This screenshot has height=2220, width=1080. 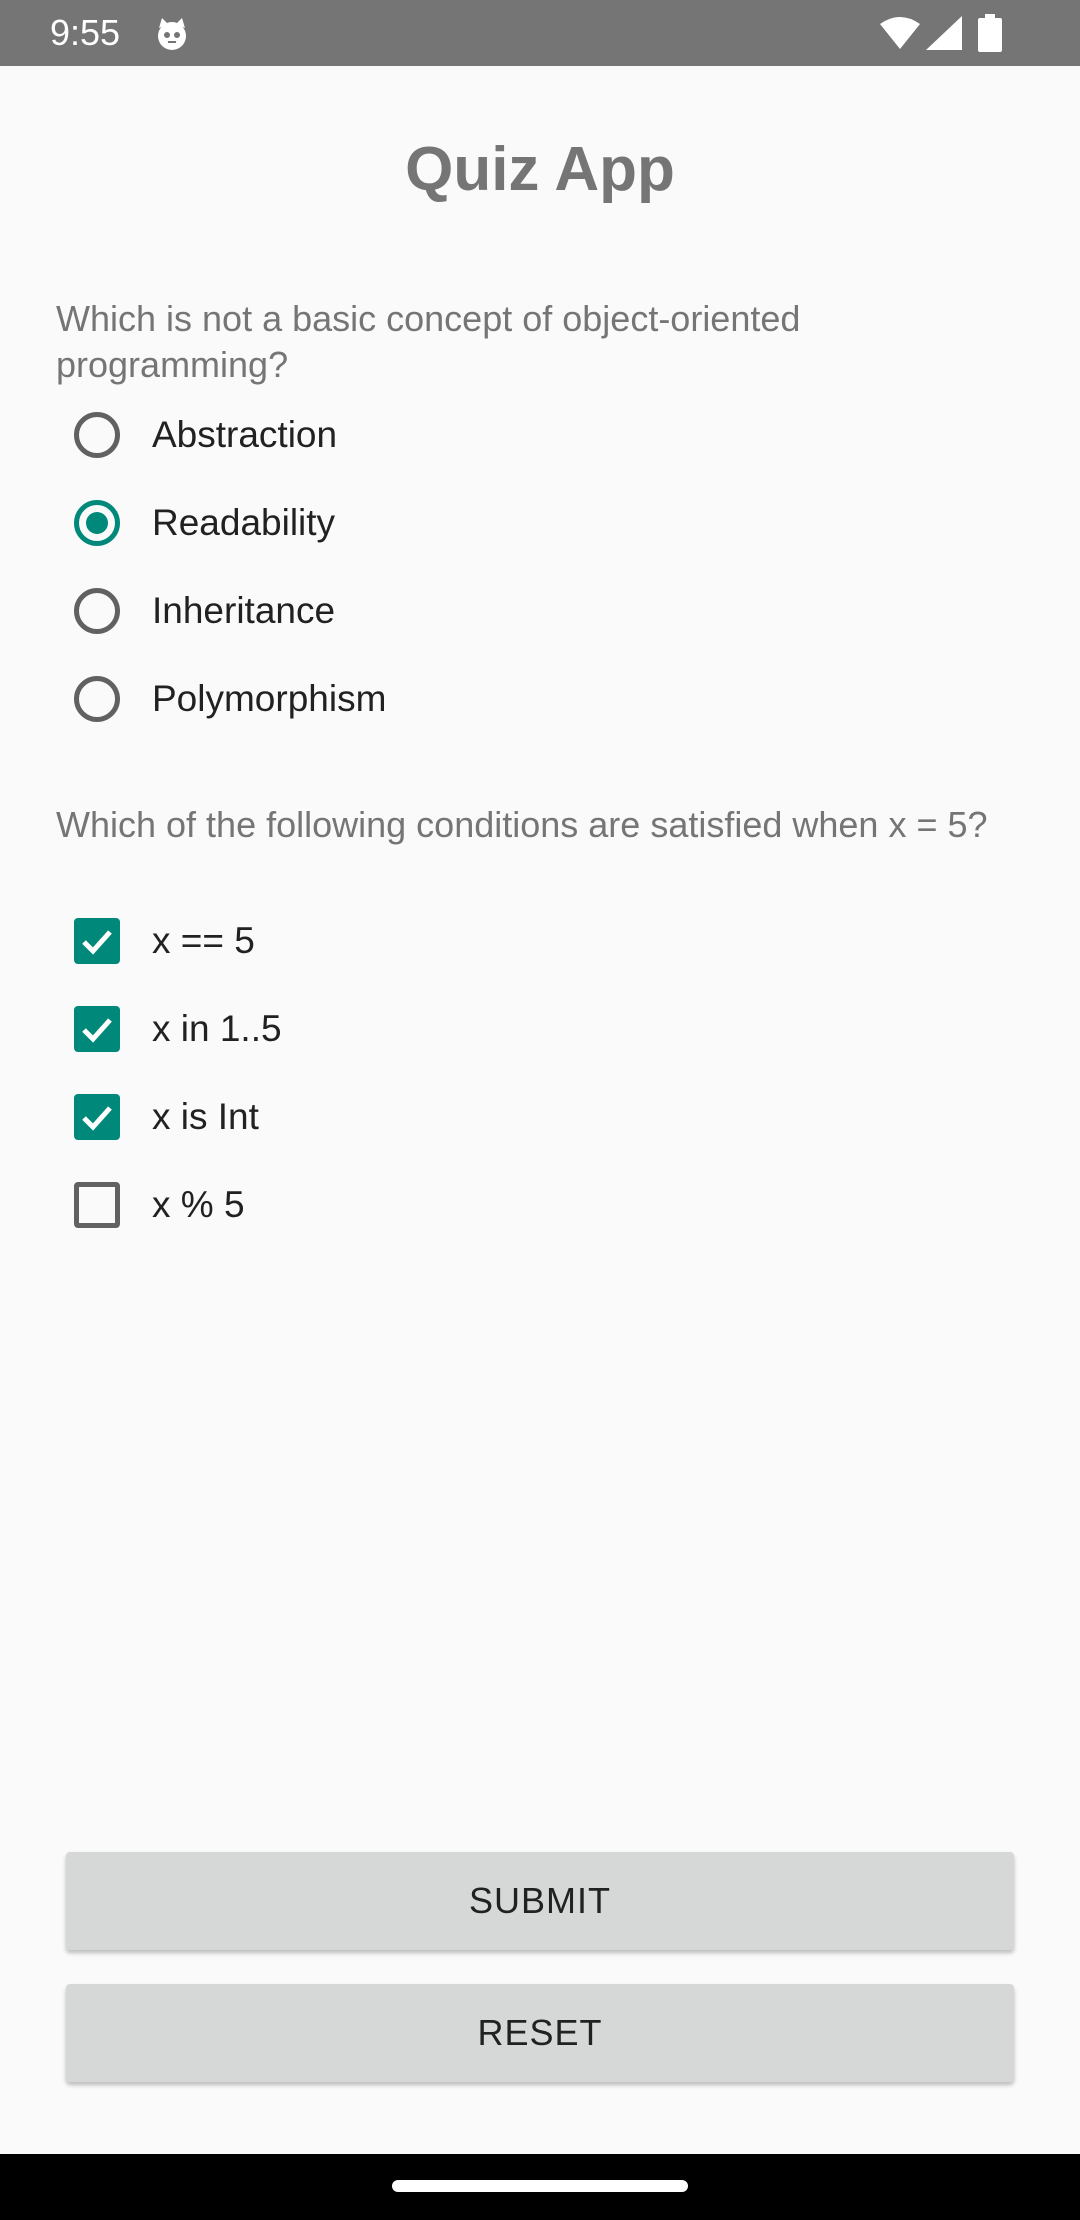 I want to click on status-bar: 9:55, so click(x=540, y=33).